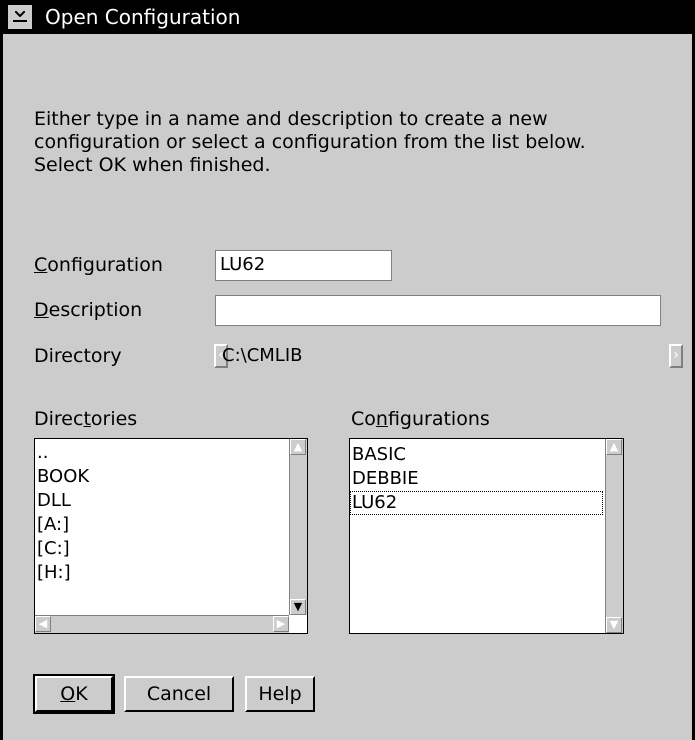 The image size is (695, 740). What do you see at coordinates (676, 356) in the screenshot?
I see `scroll-right-arrow-icon: ›` at bounding box center [676, 356].